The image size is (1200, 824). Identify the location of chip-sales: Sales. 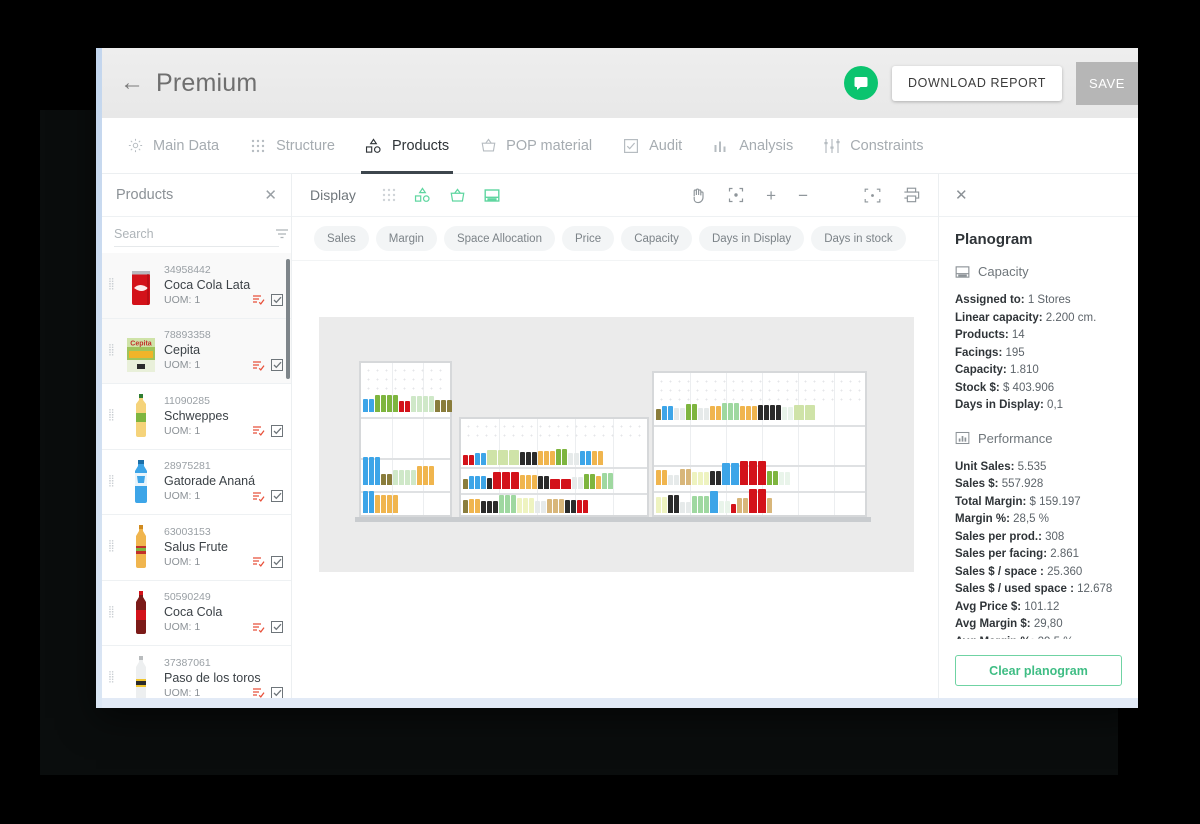
(341, 238).